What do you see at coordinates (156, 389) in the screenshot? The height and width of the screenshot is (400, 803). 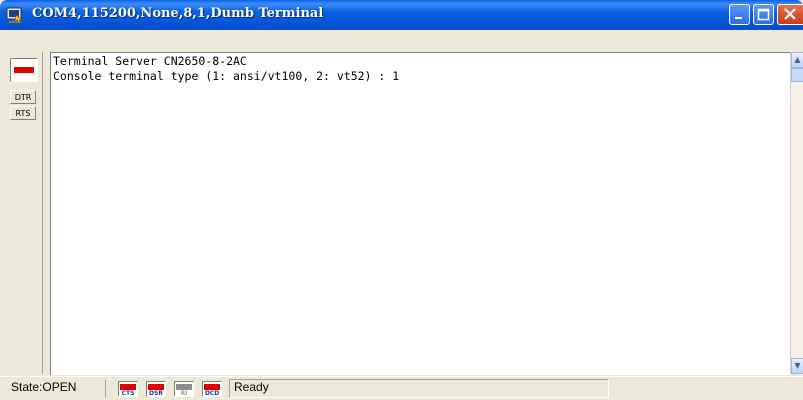 I see `dsr-indicator: DSR` at bounding box center [156, 389].